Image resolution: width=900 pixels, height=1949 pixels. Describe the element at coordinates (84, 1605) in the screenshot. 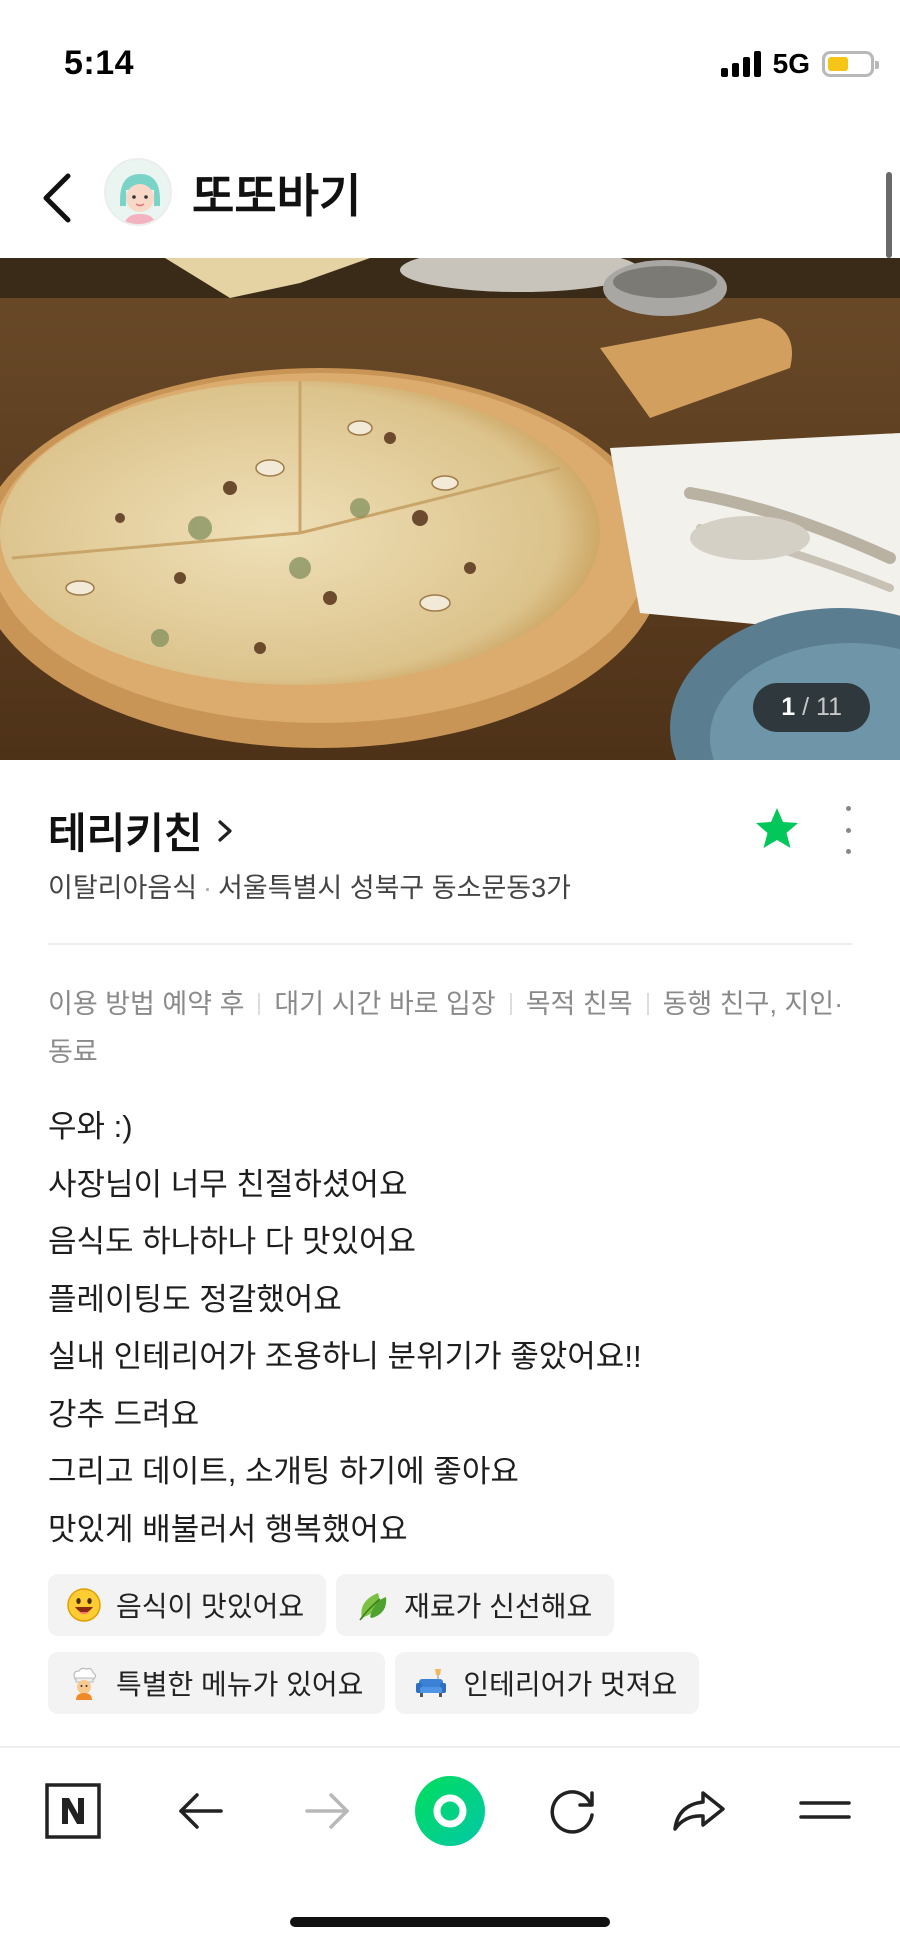

I see `smiley-face-icon` at that location.